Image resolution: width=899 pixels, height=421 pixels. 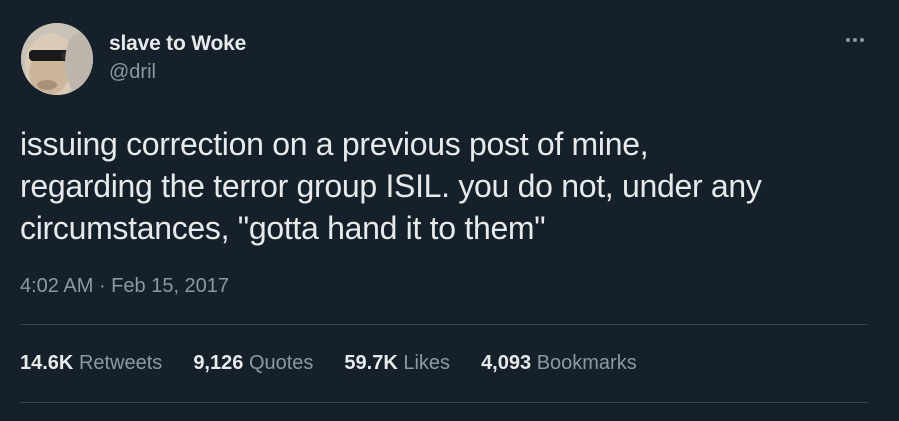 I want to click on timestamp: 4:02 AM · Feb 15, 2017, so click(x=124, y=286).